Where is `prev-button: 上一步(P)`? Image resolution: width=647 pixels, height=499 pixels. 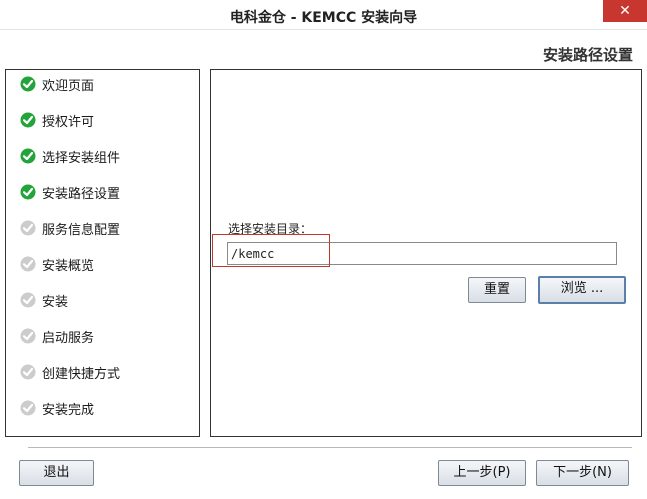 prev-button: 上一步(P) is located at coordinates (482, 473).